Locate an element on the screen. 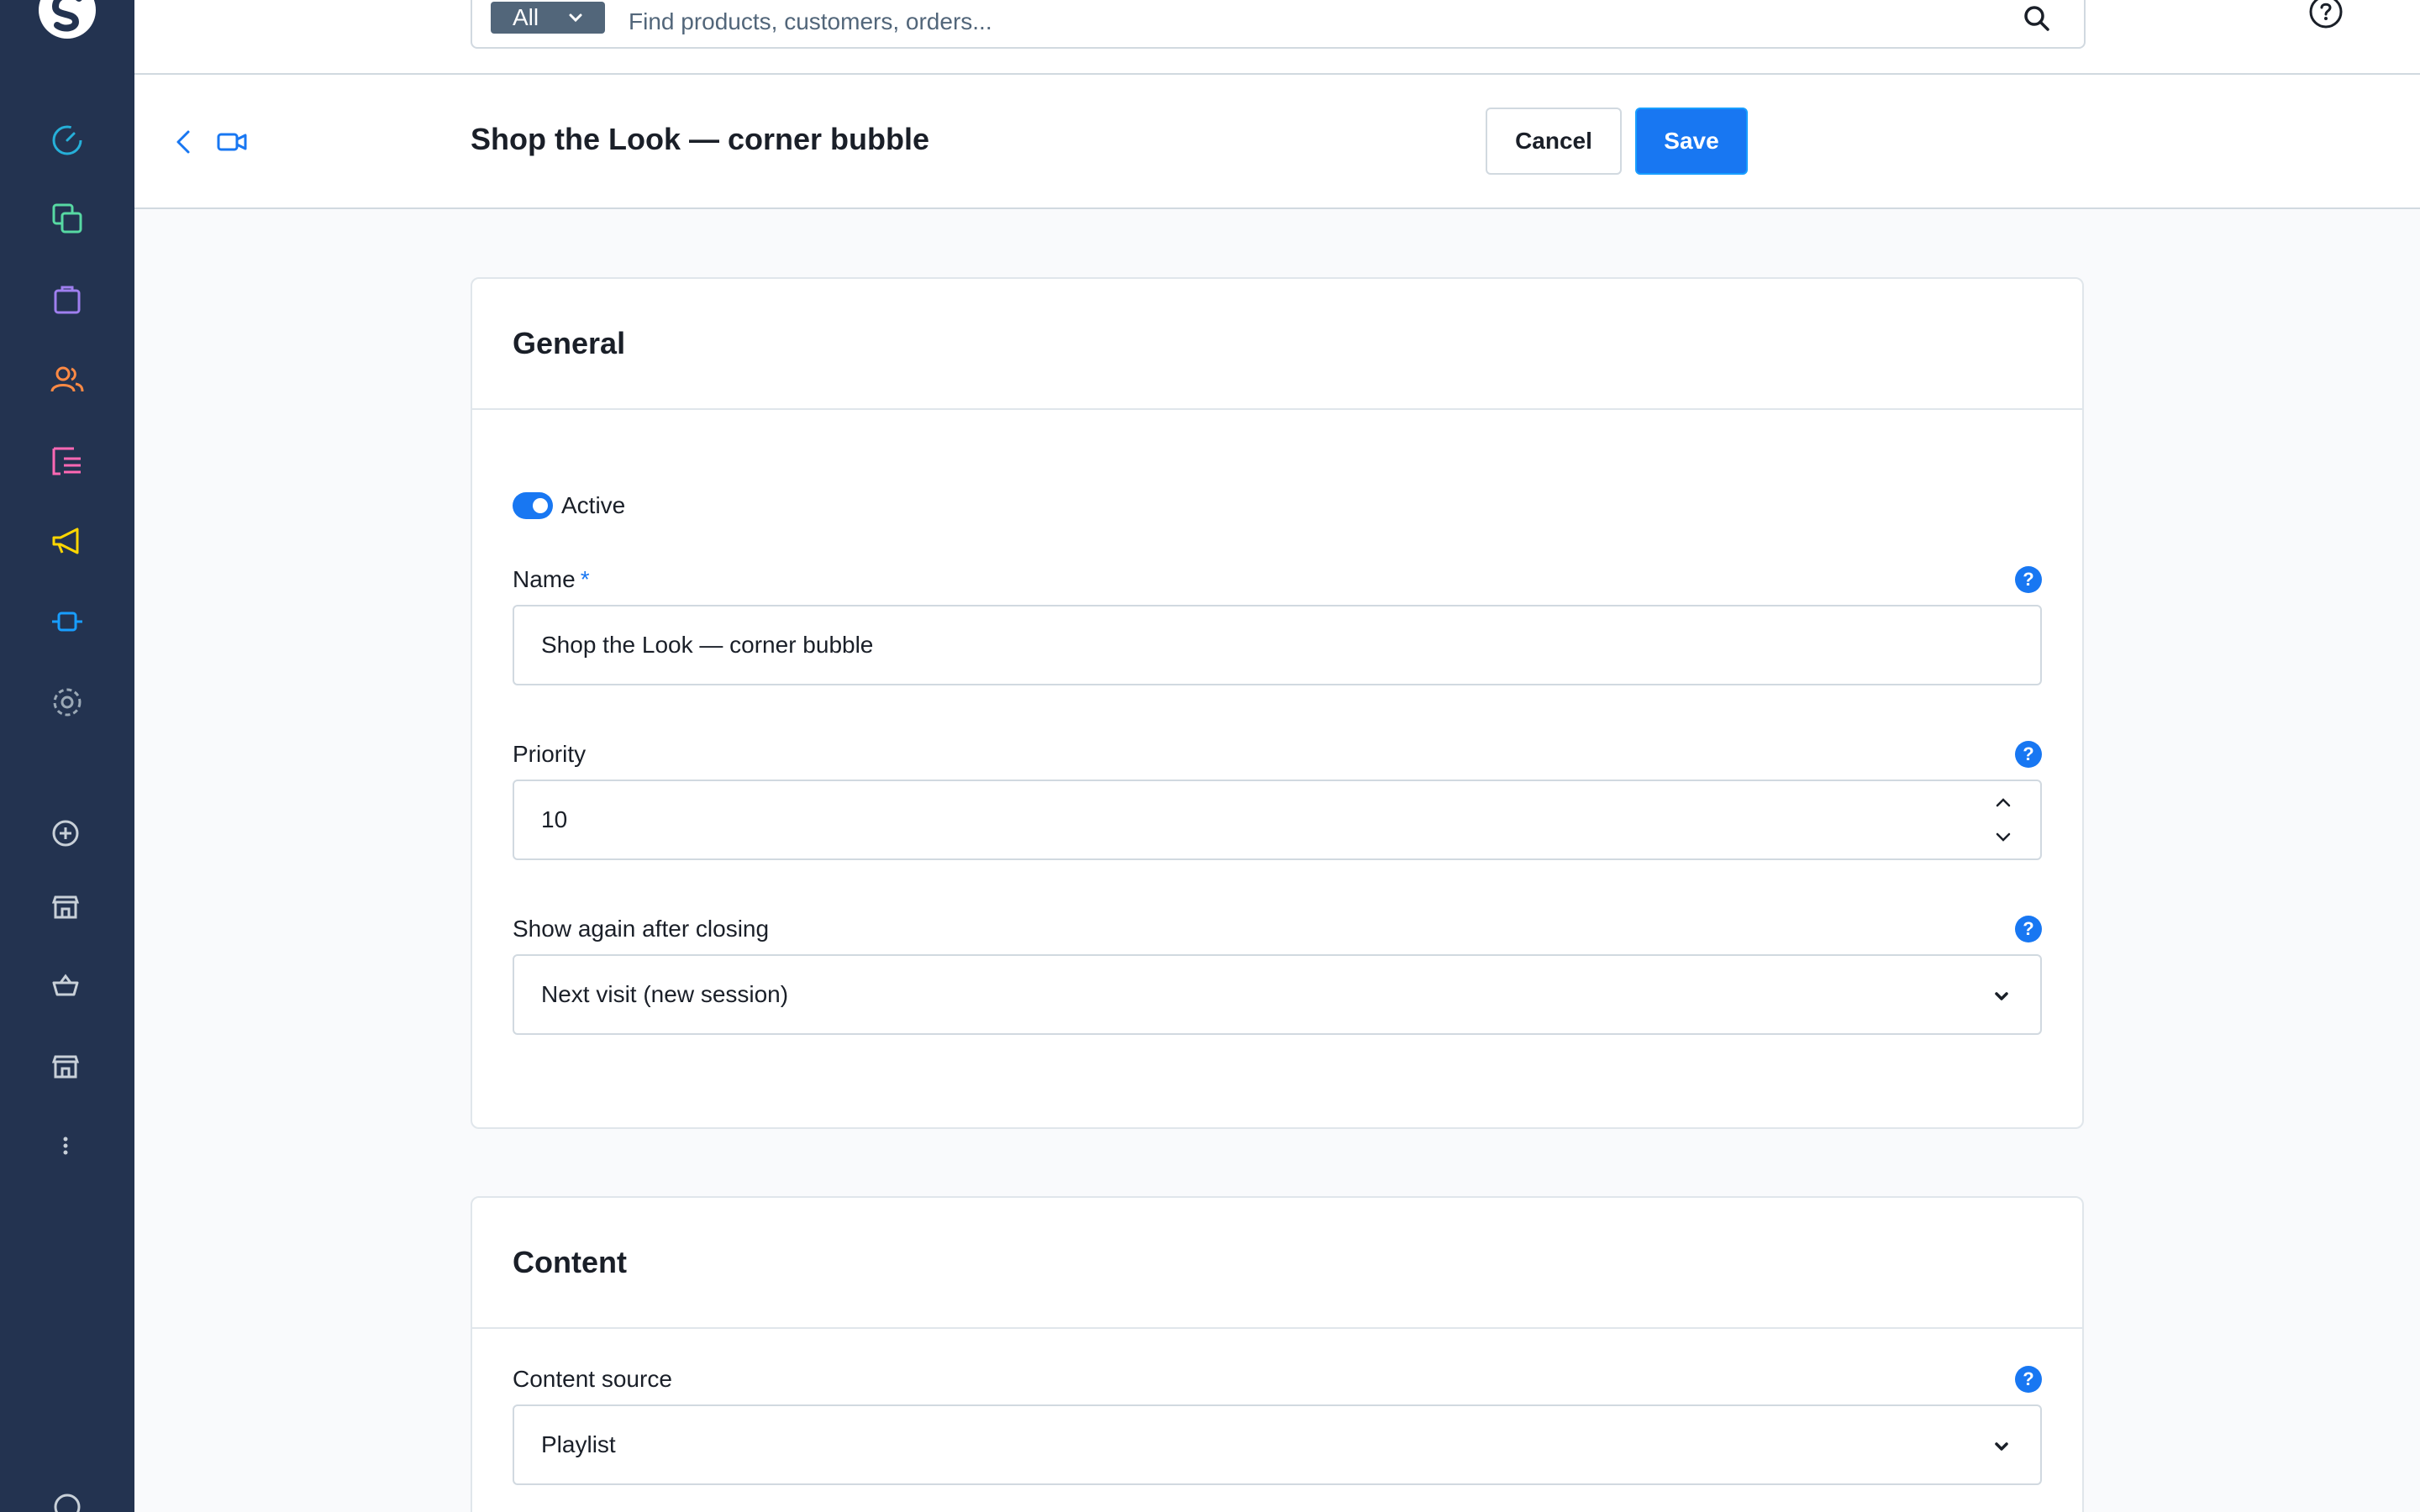 The width and height of the screenshot is (2420, 1512). dashboard-icon is located at coordinates (67, 140).